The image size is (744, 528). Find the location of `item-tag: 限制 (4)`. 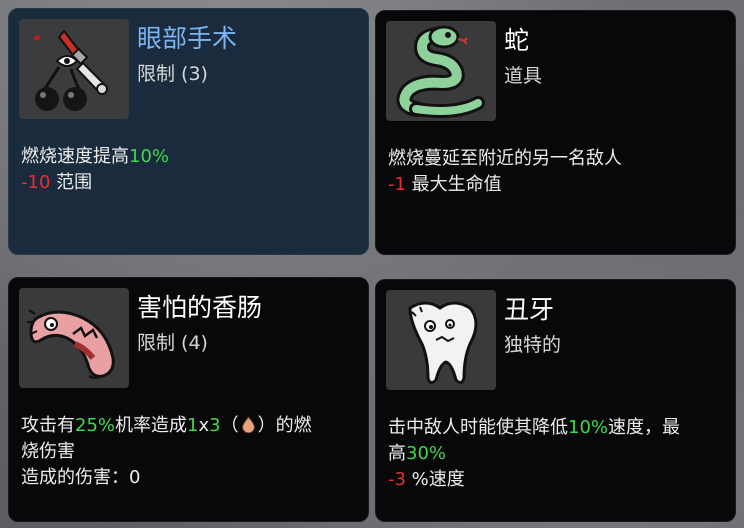

item-tag: 限制 (4) is located at coordinates (172, 343).